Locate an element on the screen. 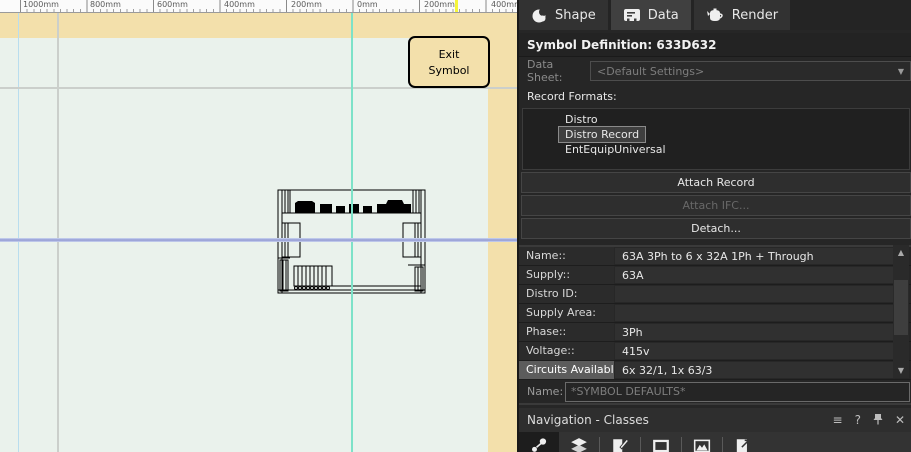  ruler-label: 1000mm is located at coordinates (41, 4).